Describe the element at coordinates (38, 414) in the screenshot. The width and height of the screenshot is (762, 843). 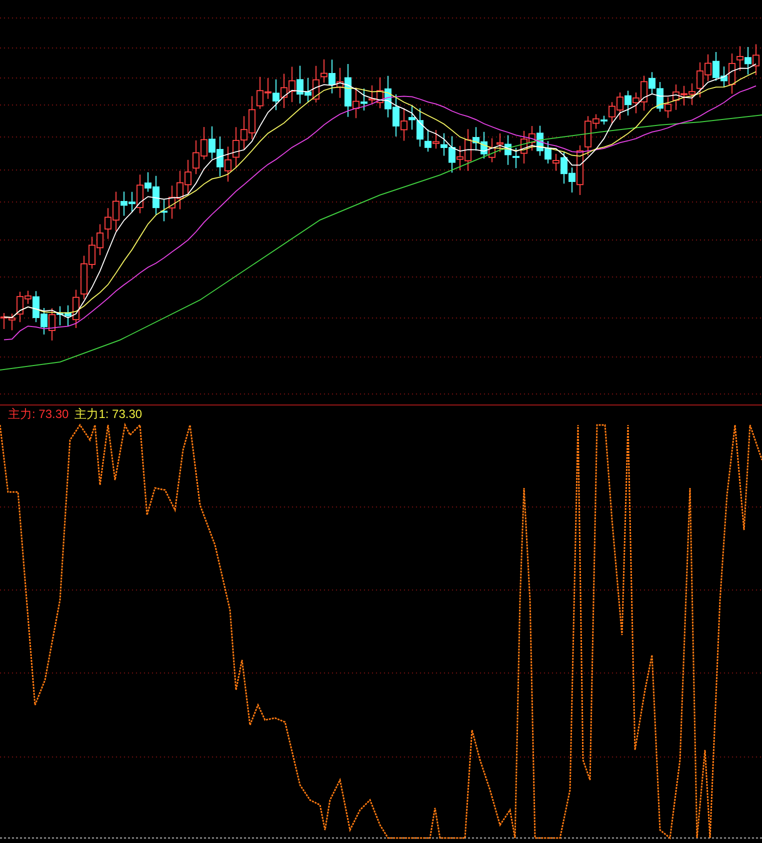
I see `legend-label: 主力: 73.30` at that location.